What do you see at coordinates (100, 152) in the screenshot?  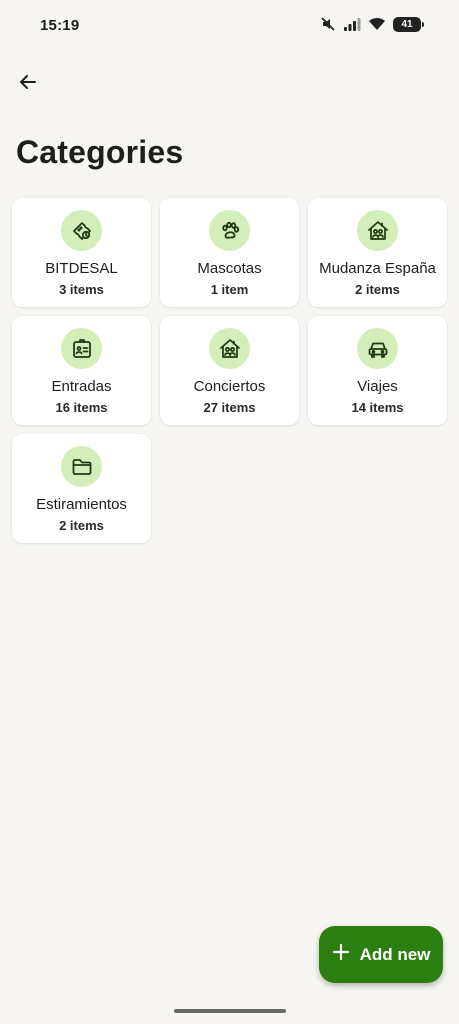 I see `page-title: Categories` at bounding box center [100, 152].